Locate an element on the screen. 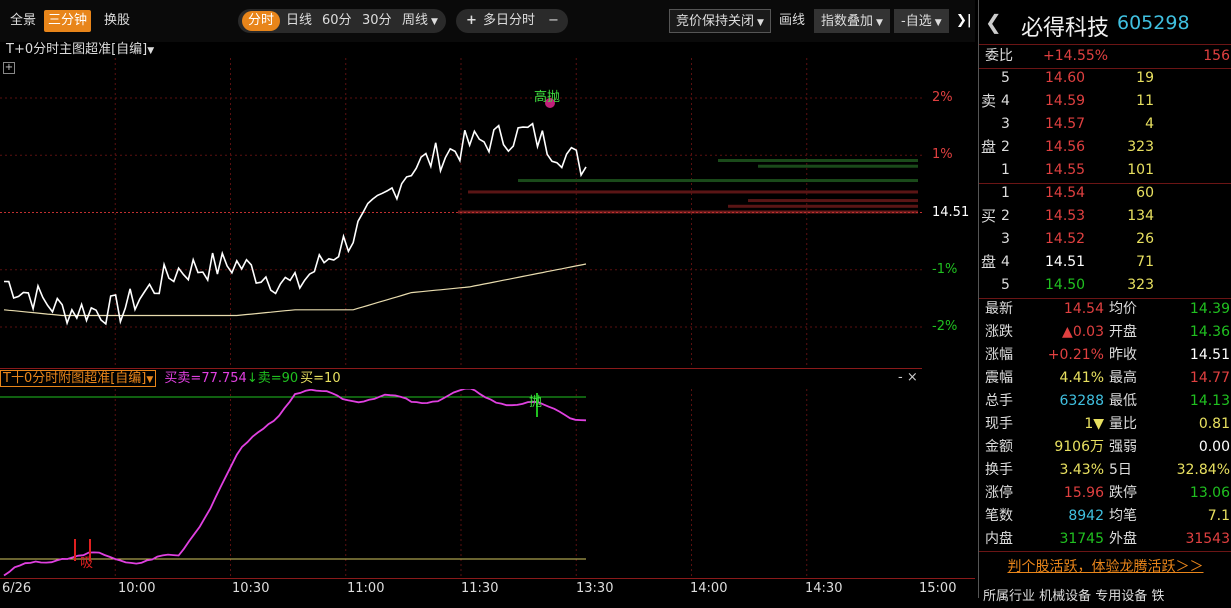 This screenshot has height=608, width=1231. price-axis: 2% 1% 14.51 -1% -2% is located at coordinates (948, 212).